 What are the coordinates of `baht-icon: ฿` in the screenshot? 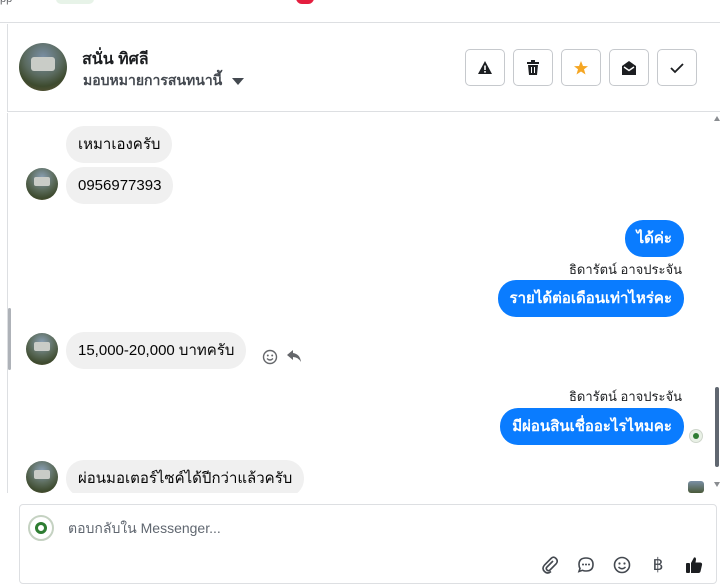 It's located at (658, 564).